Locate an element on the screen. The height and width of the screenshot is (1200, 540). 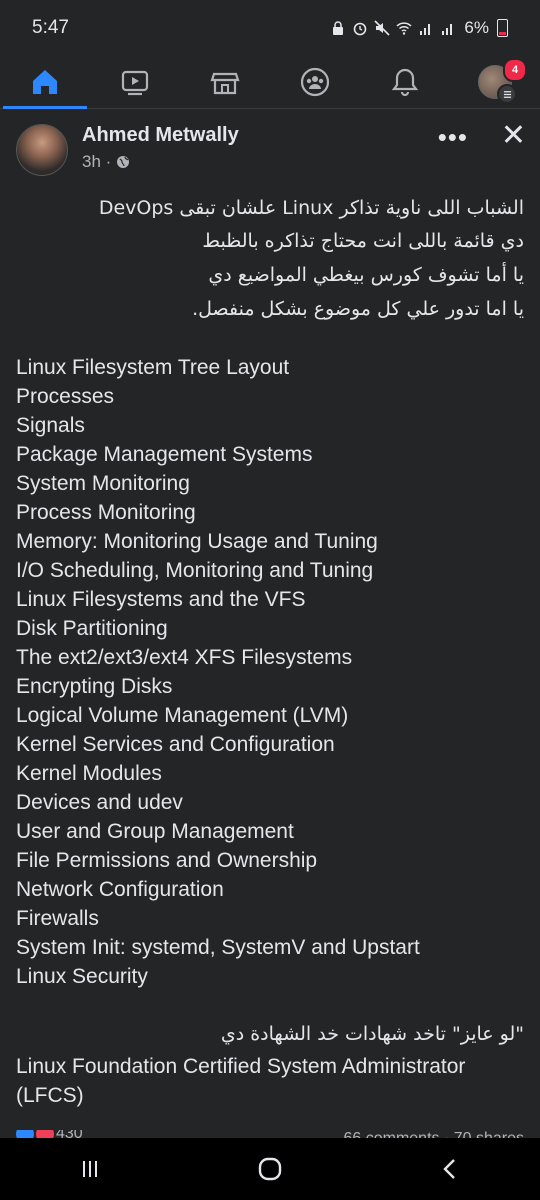
topic-item: Network Configuration is located at coordinates (120, 889).